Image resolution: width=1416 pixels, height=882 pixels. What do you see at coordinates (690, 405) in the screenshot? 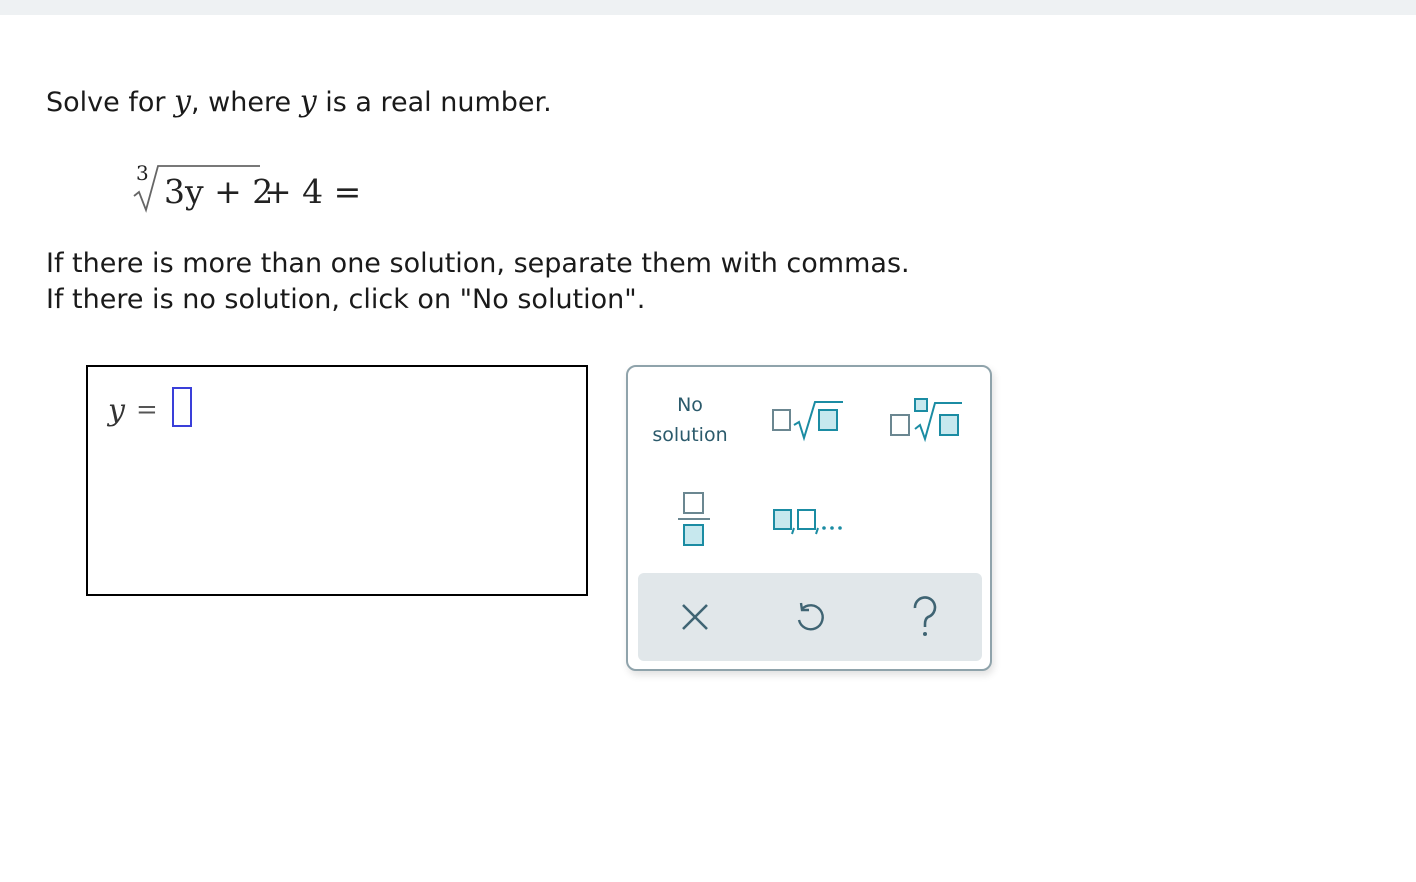
I see `no-solution-label-line-1: No` at bounding box center [690, 405].